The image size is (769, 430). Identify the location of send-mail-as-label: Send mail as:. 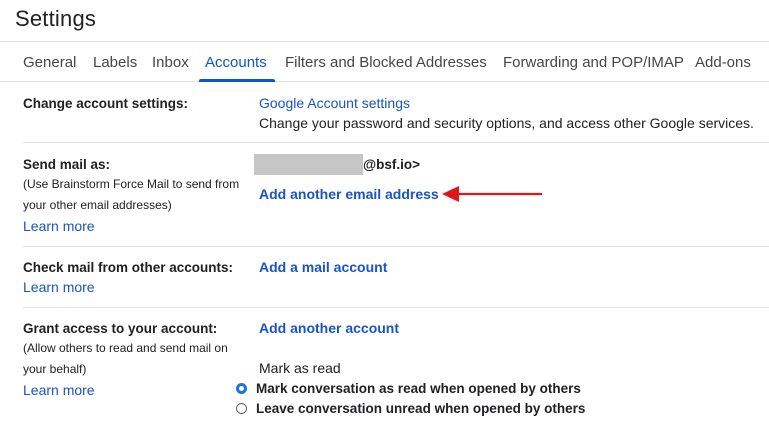
(67, 164).